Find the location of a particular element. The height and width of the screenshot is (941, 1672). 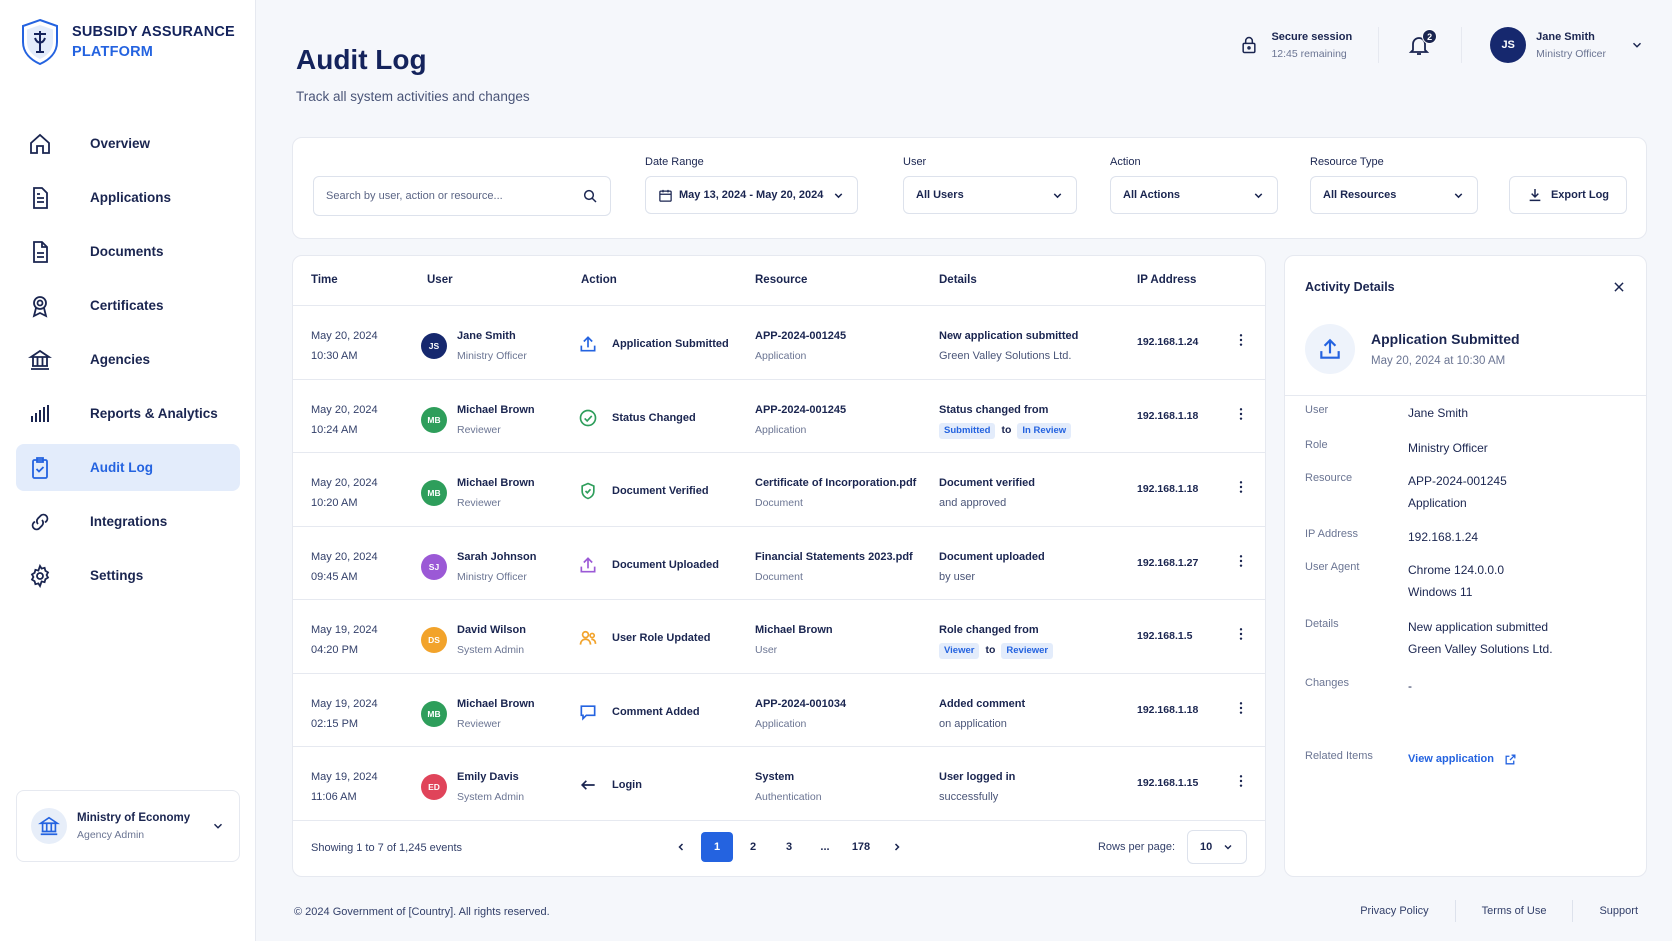

detail-value: Jane Smith is located at coordinates (1438, 413).